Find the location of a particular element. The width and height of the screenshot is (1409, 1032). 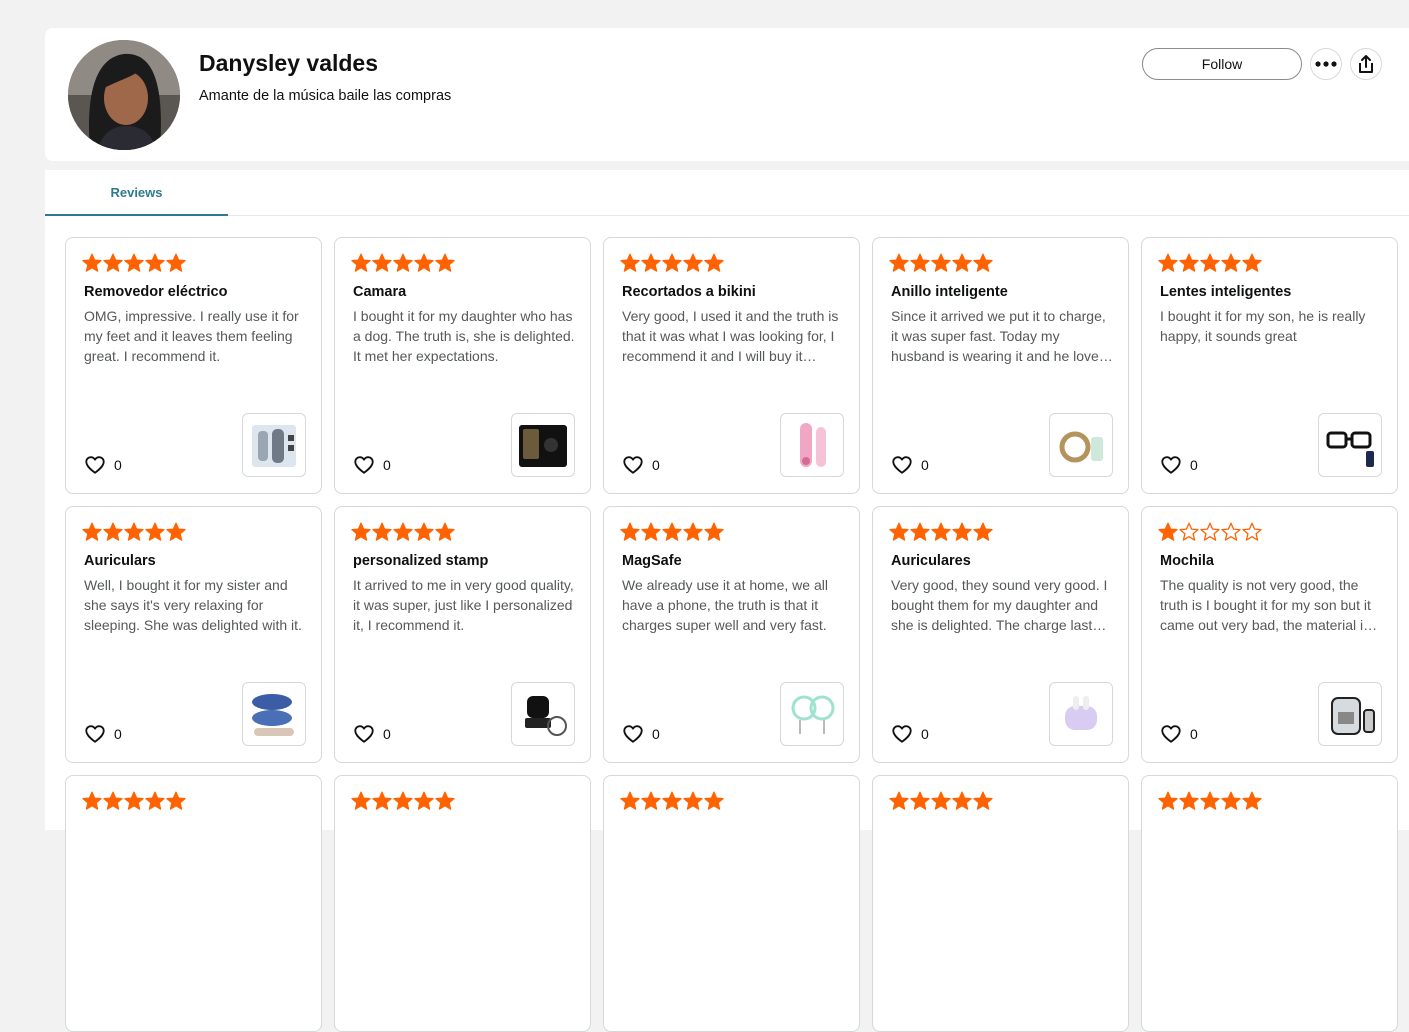

avatar-photo is located at coordinates (124, 95).